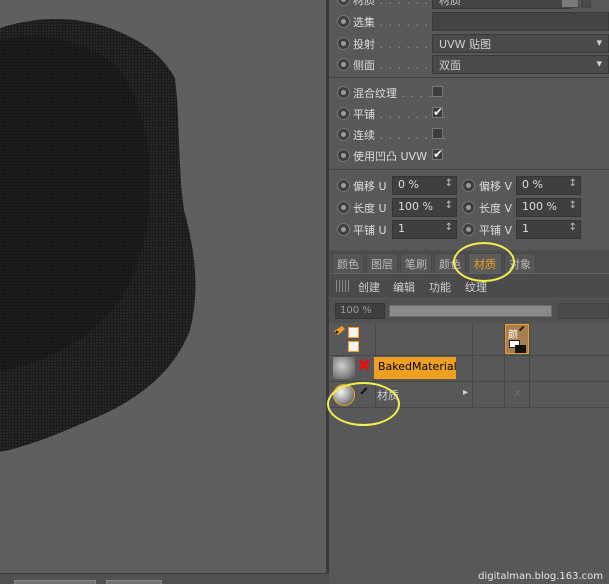 This screenshot has height=584, width=609. What do you see at coordinates (343, 207) in the screenshot?
I see `length-u-radio` at bounding box center [343, 207].